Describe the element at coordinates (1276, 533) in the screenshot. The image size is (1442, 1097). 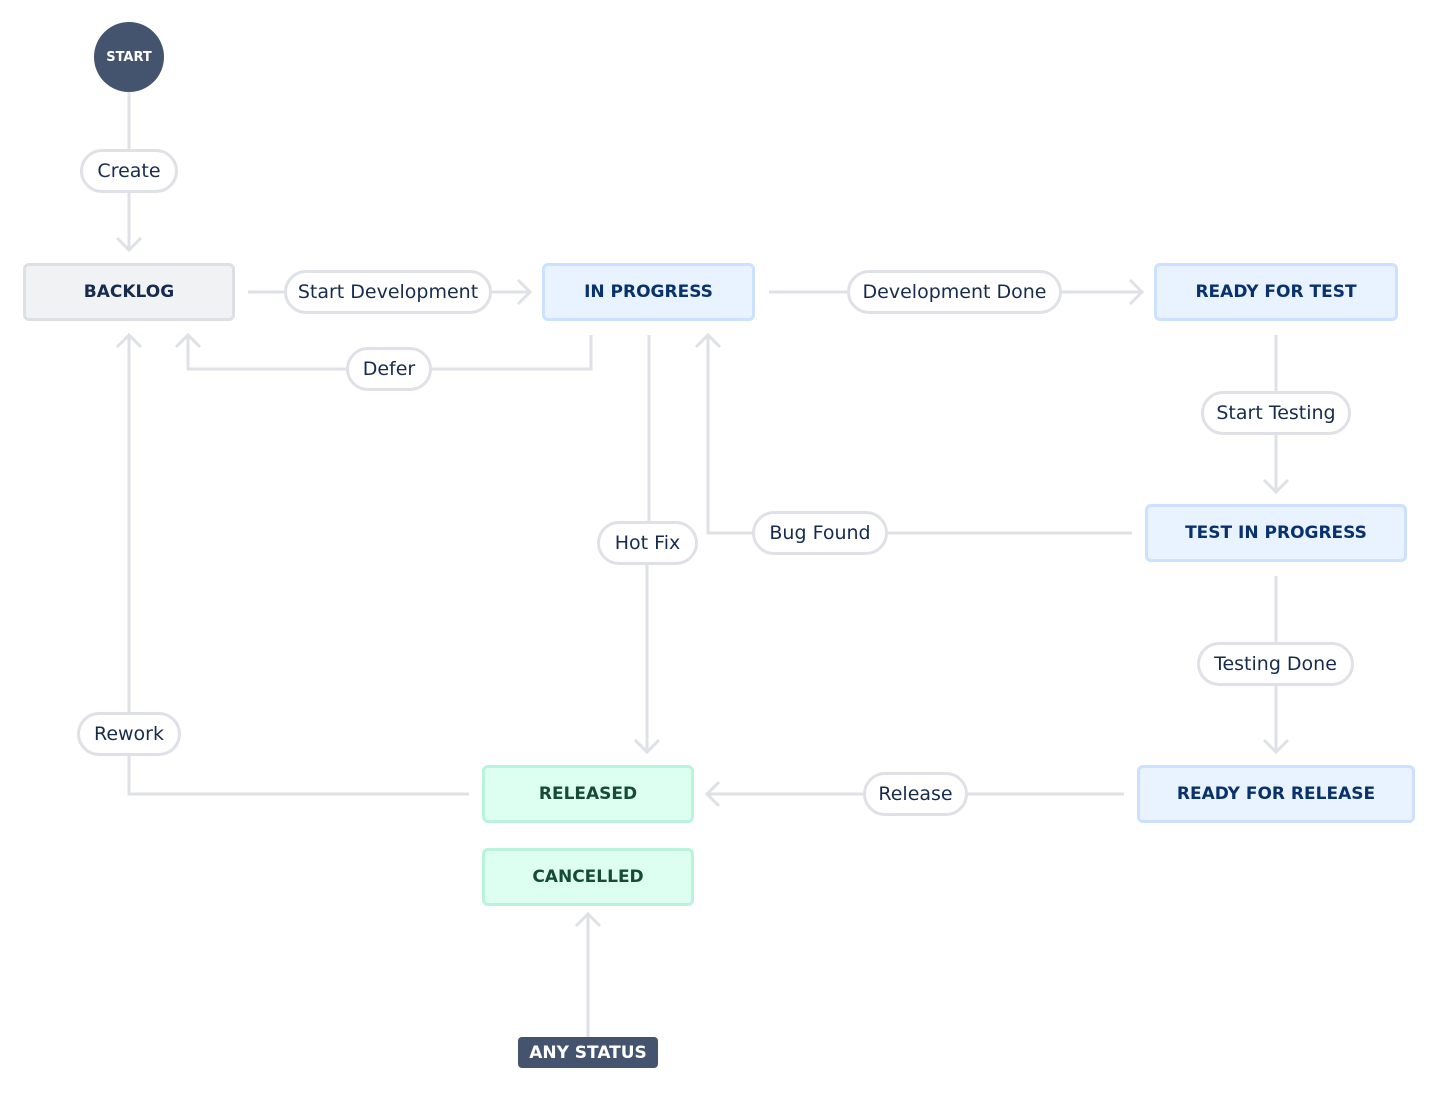
I see `status-test-in-progress: TEST IN PROGRESS` at that location.